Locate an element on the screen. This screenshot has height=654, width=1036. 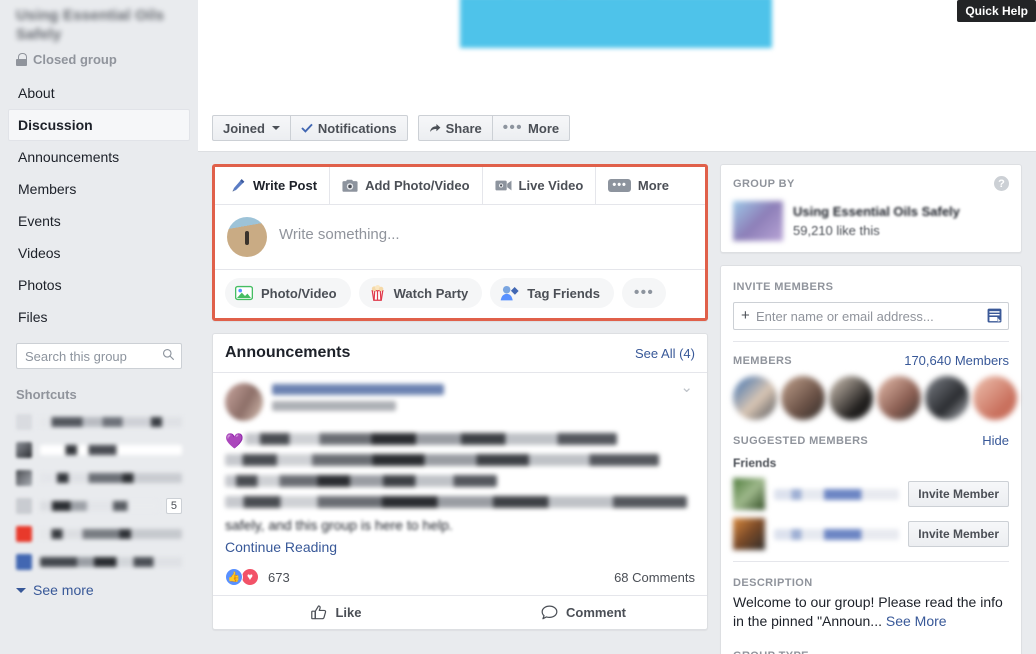
share-more-group: Share ••• More is located at coordinates (494, 128).